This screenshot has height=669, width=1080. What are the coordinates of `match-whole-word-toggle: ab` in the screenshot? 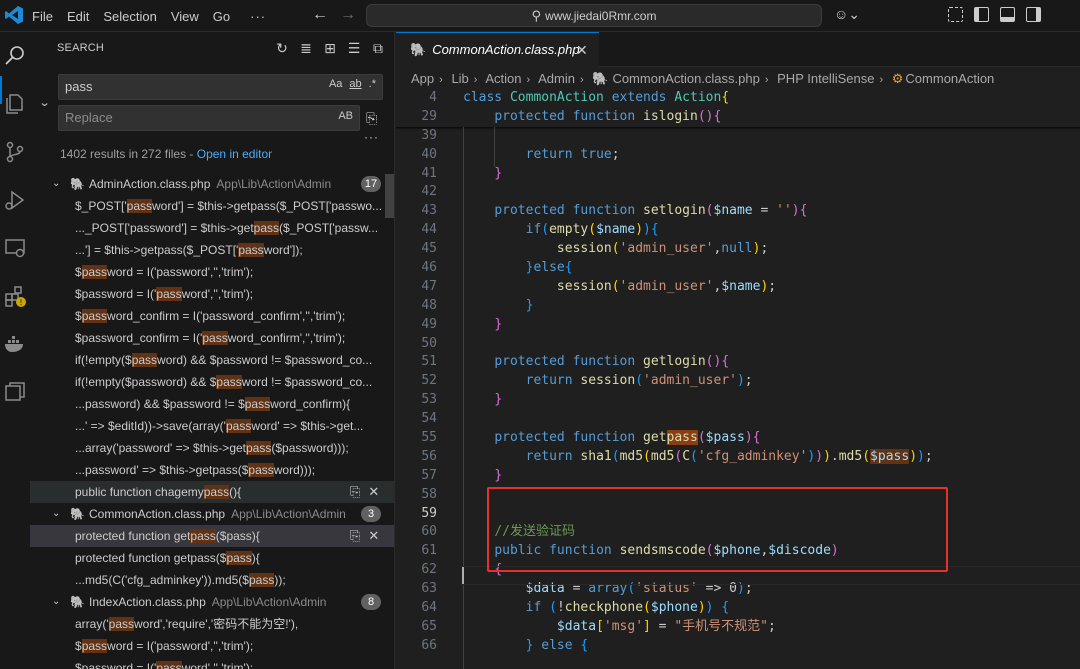 It's located at (355, 84).